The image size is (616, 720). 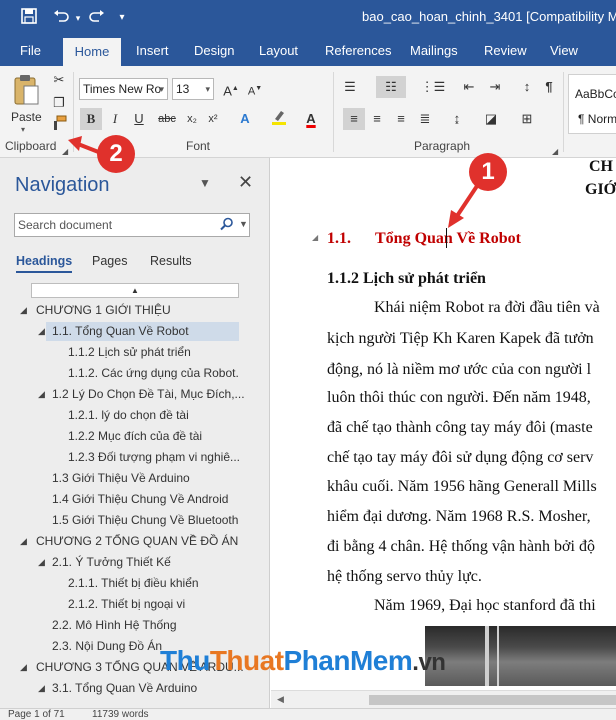 I want to click on tree-item: ◢ 1.1. Tổng Quan Về Robot, so click(x=134, y=331).